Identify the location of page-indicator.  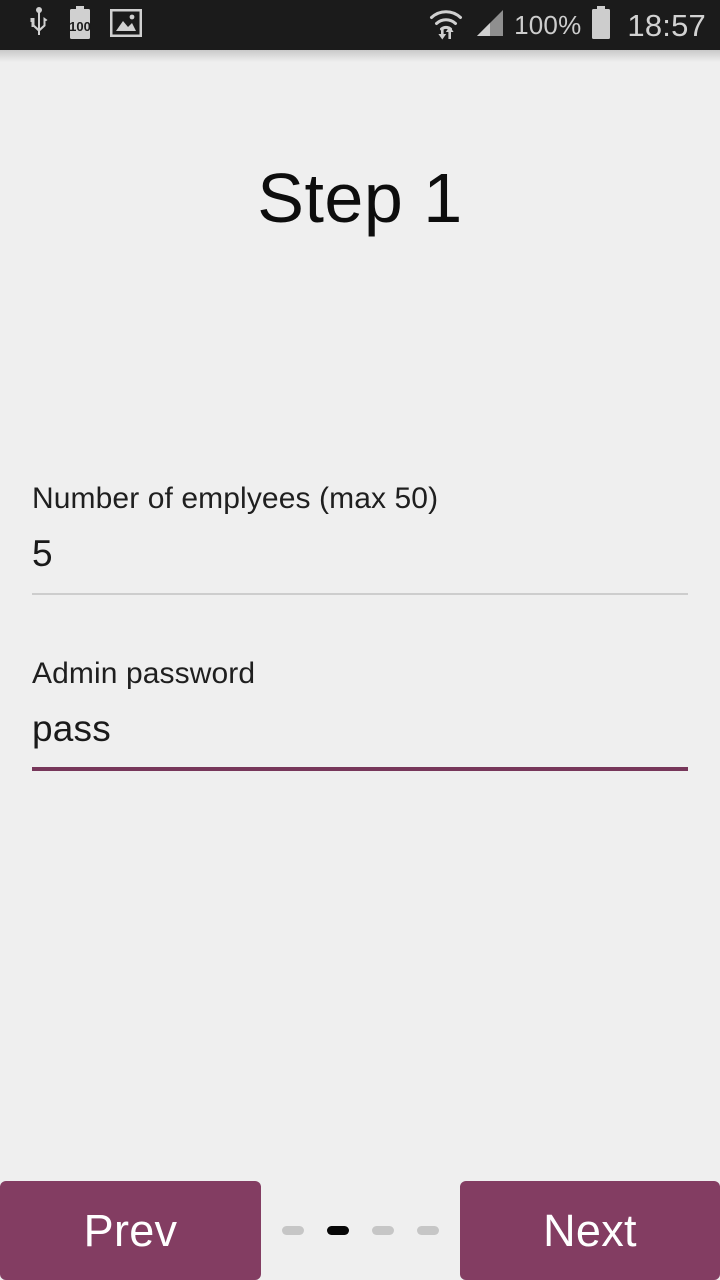
(360, 1230).